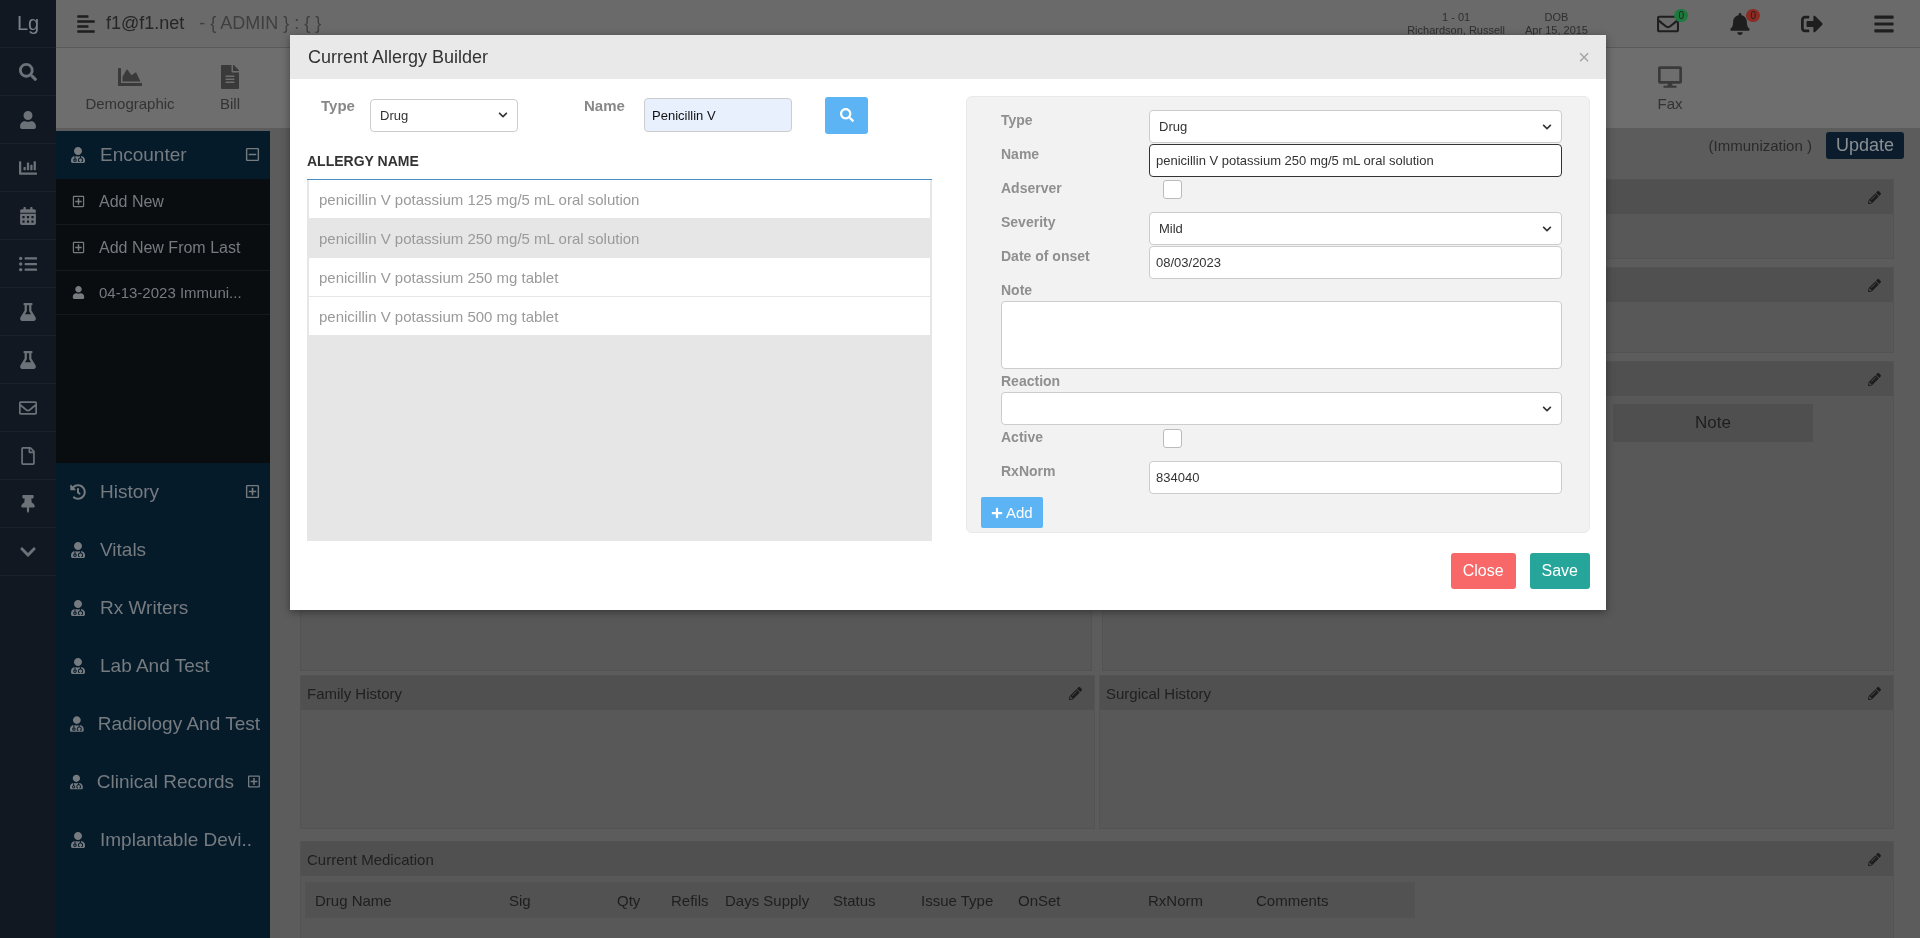 Image resolution: width=1920 pixels, height=938 pixels. Describe the element at coordinates (28, 23) in the screenshot. I see `logo: Lg` at that location.